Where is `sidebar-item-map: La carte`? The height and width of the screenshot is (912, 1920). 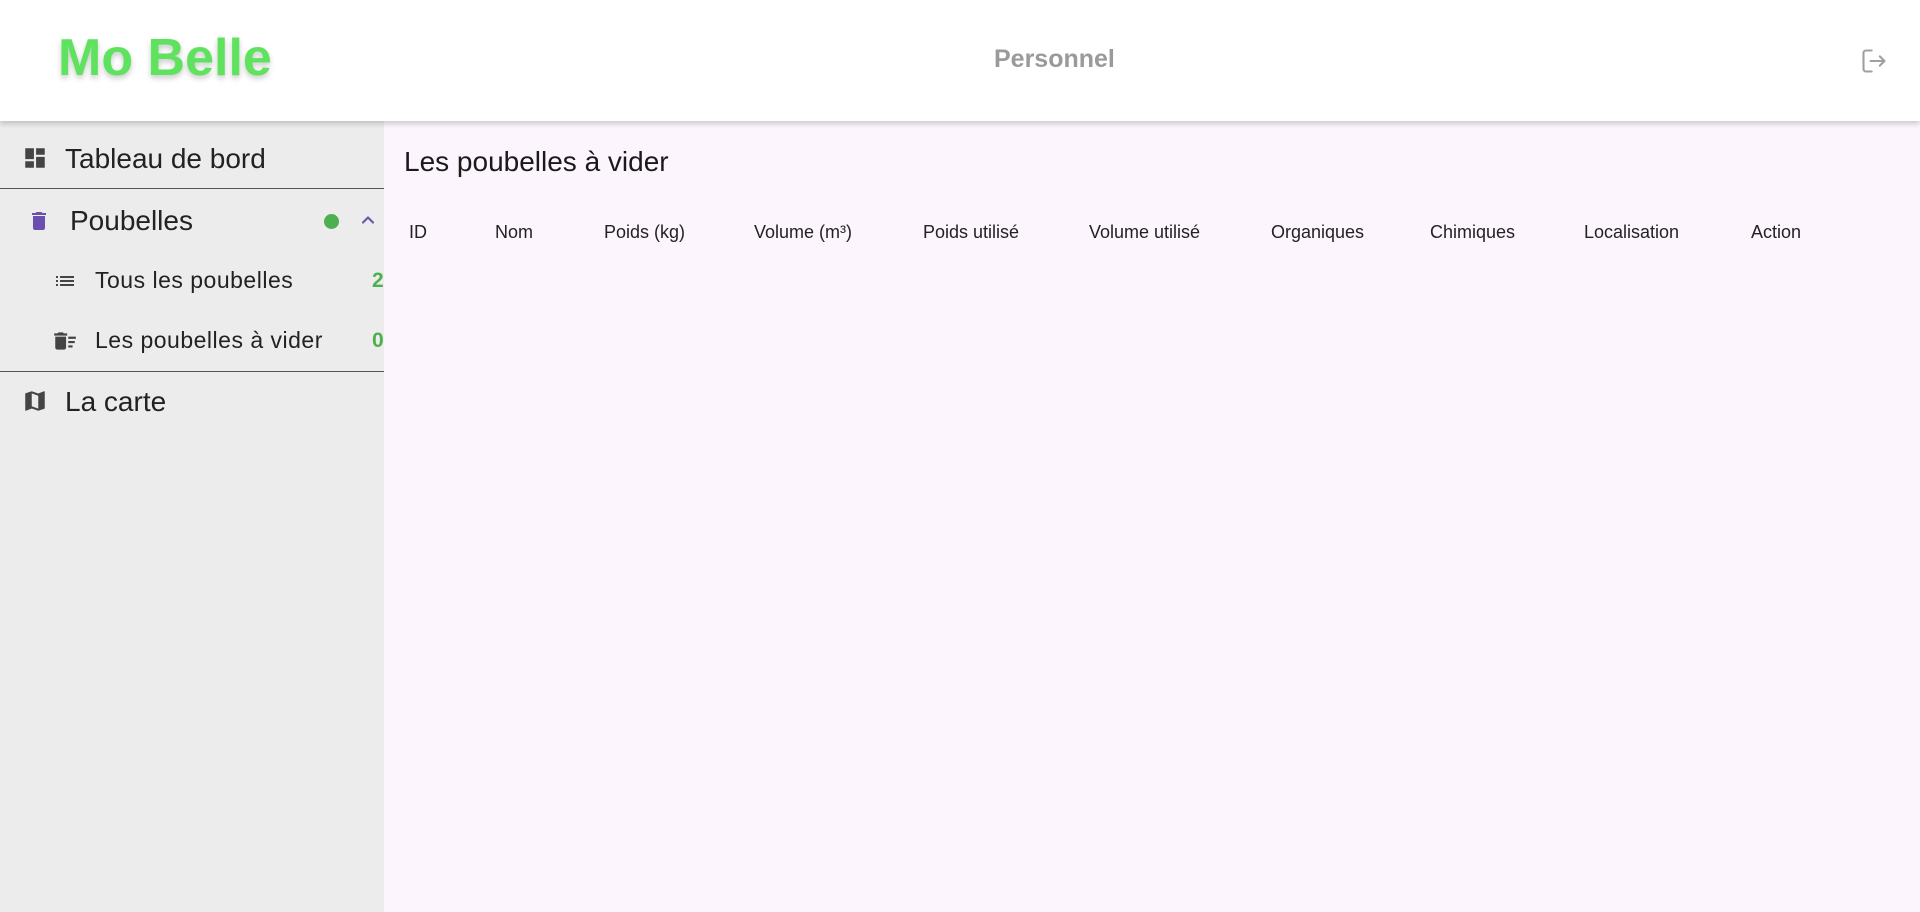
sidebar-item-map: La carte is located at coordinates (192, 403).